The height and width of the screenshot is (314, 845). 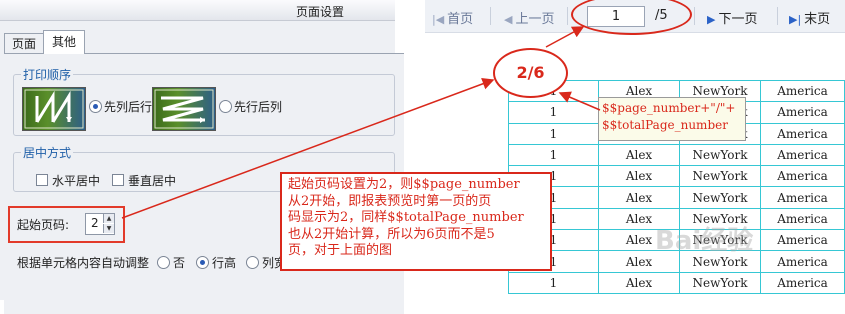 What do you see at coordinates (64, 42) in the screenshot?
I see `tab-other: 其他` at bounding box center [64, 42].